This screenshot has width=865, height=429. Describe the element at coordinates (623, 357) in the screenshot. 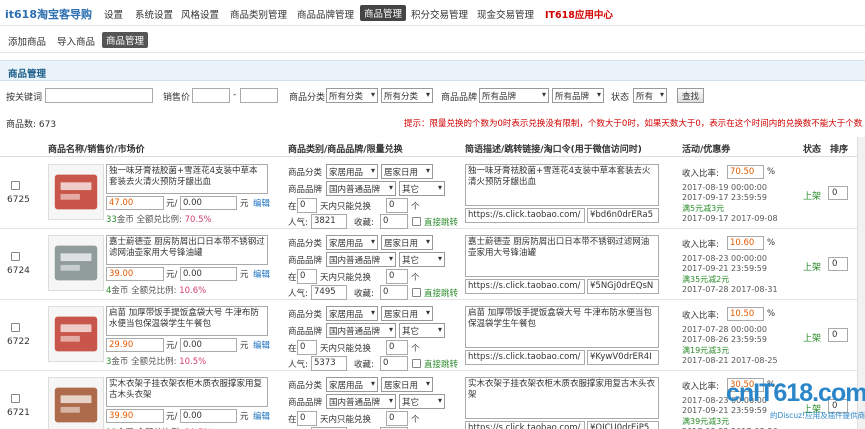

I see `taokouling-input: ¥KywV0drER4I` at that location.